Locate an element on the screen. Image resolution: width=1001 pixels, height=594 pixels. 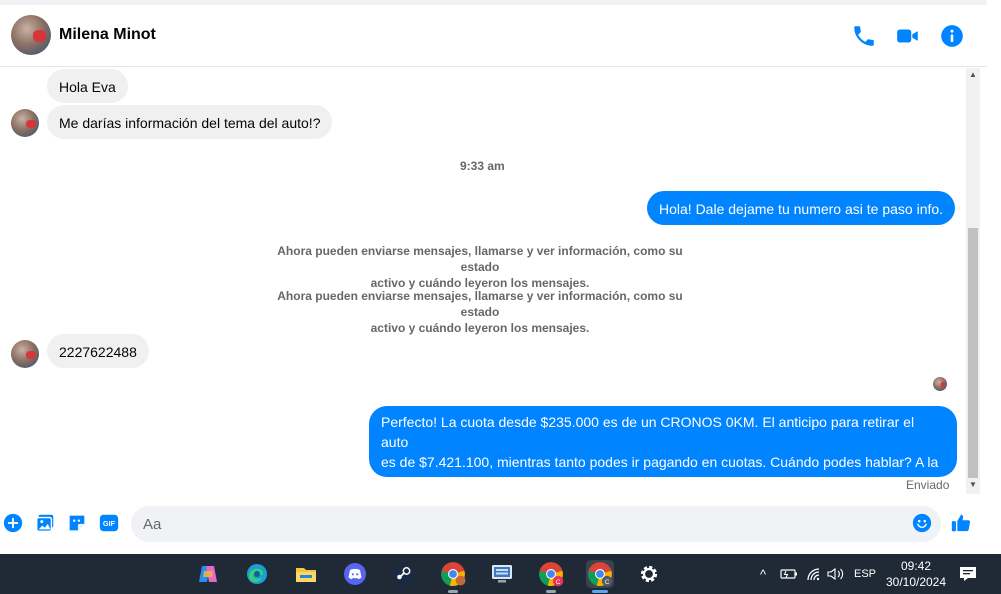
windows-taskbar: C C ^ ESP 09:42 30/10/2024 is located at coordinates (500, 574).